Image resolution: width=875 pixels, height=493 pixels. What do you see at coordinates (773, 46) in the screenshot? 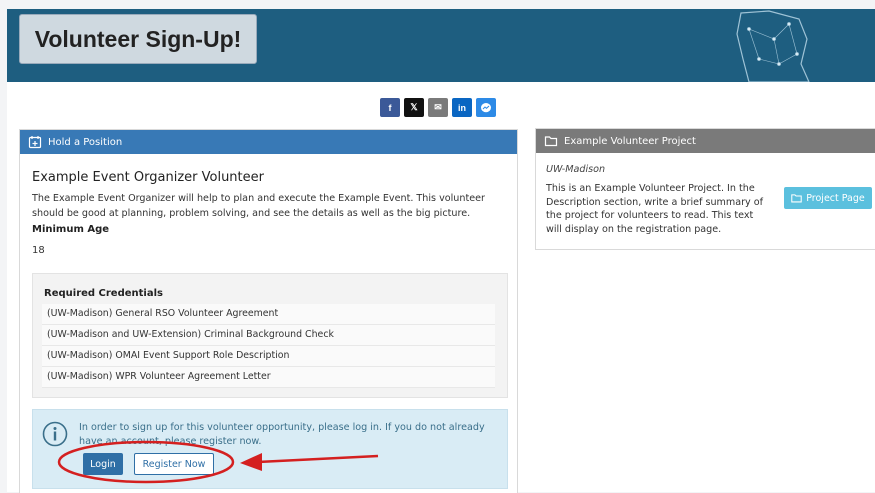
I see `wisconsin-map-icon` at bounding box center [773, 46].